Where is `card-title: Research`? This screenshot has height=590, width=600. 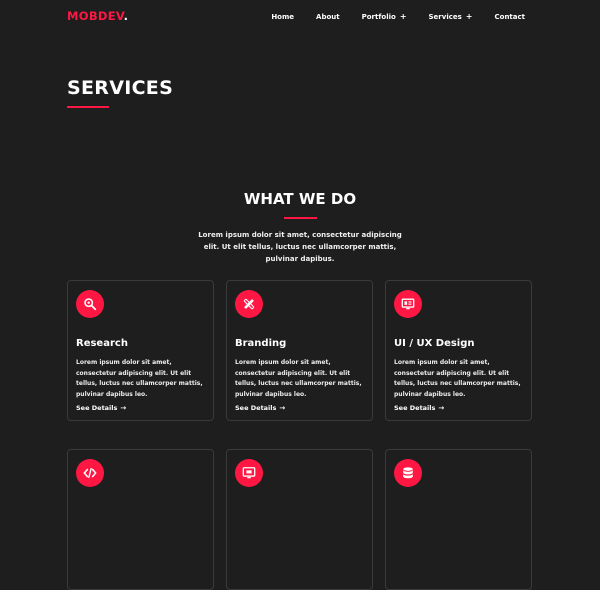
card-title: Research is located at coordinates (102, 343).